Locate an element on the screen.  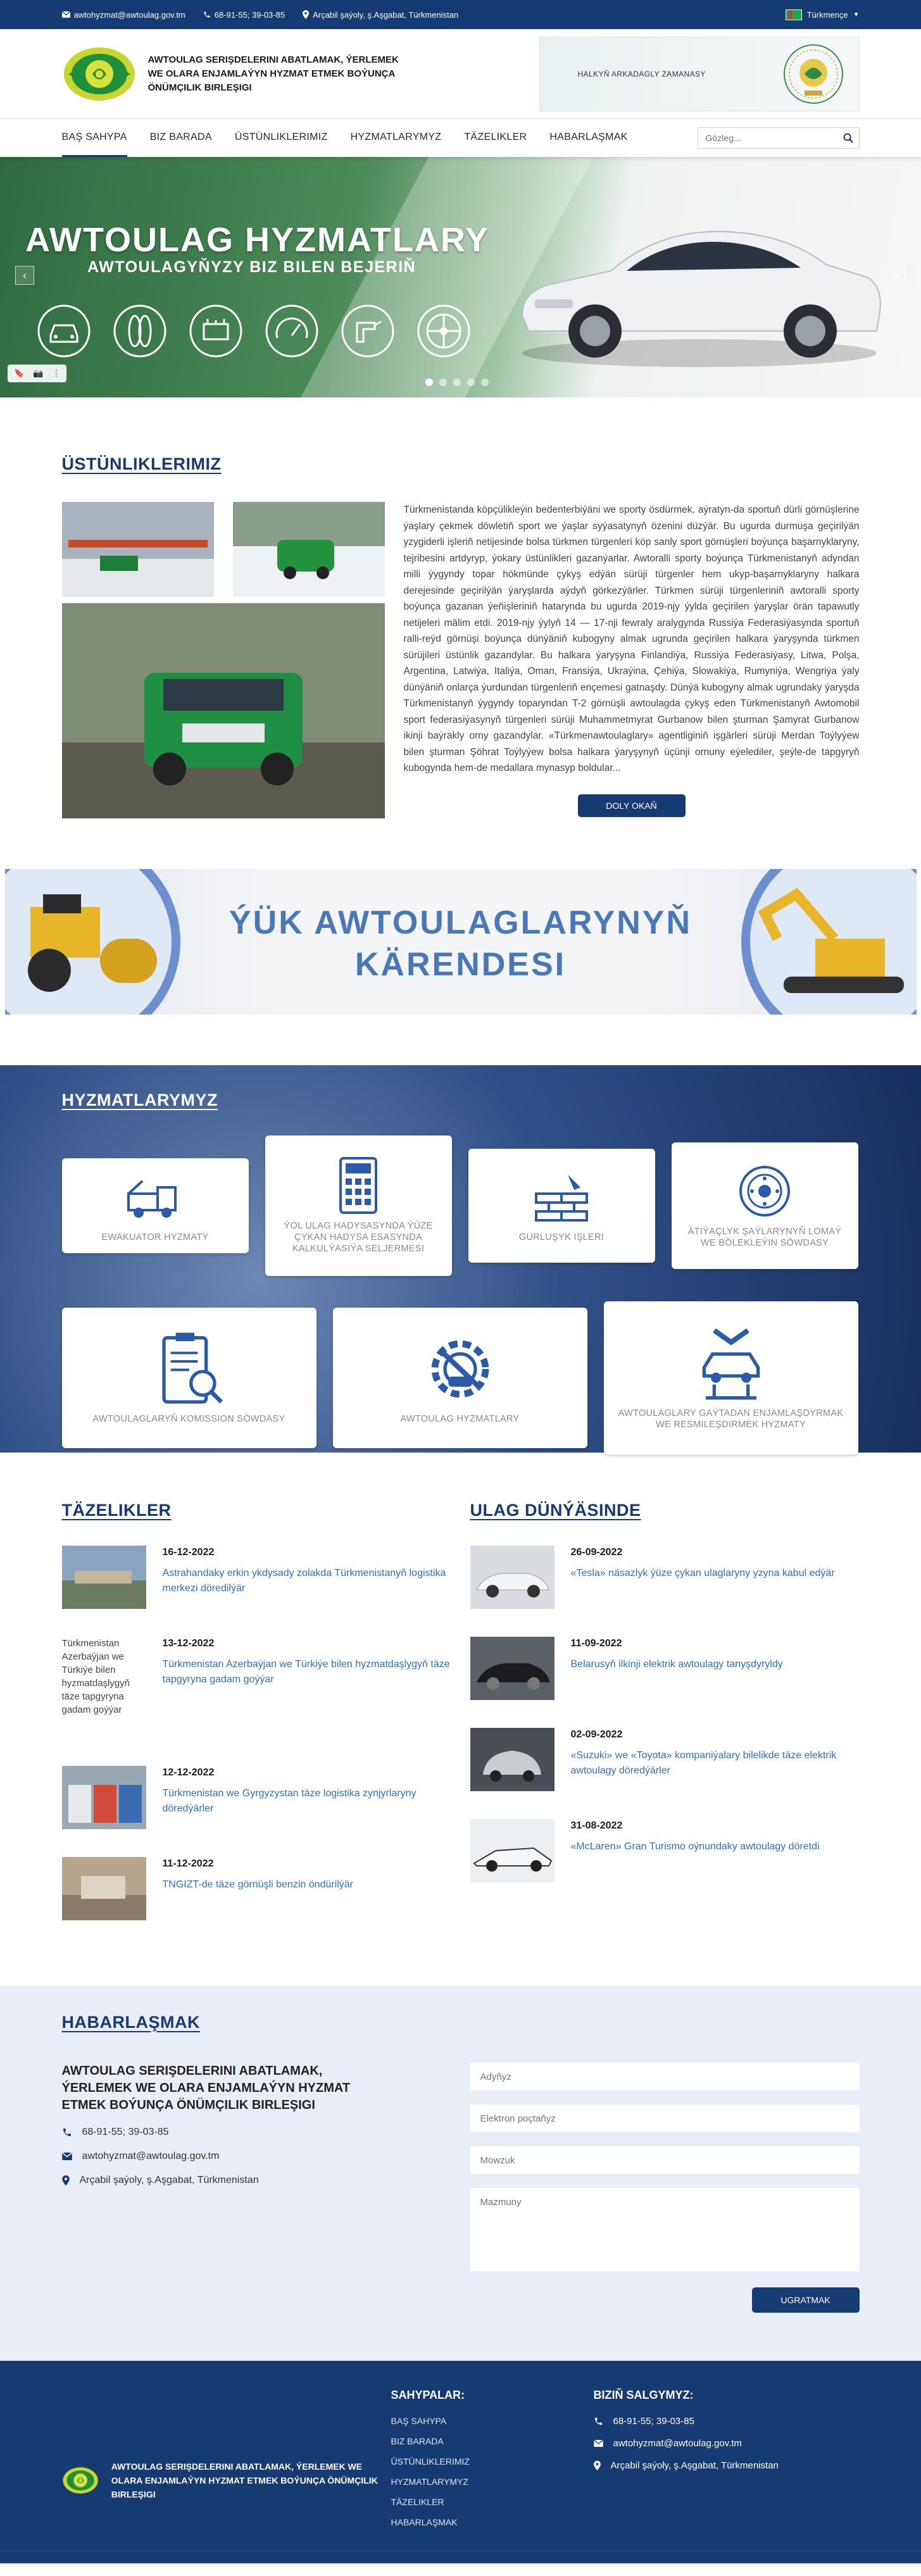
footer-link-services: HYZMATLARYMYZ is located at coordinates (492, 2482).